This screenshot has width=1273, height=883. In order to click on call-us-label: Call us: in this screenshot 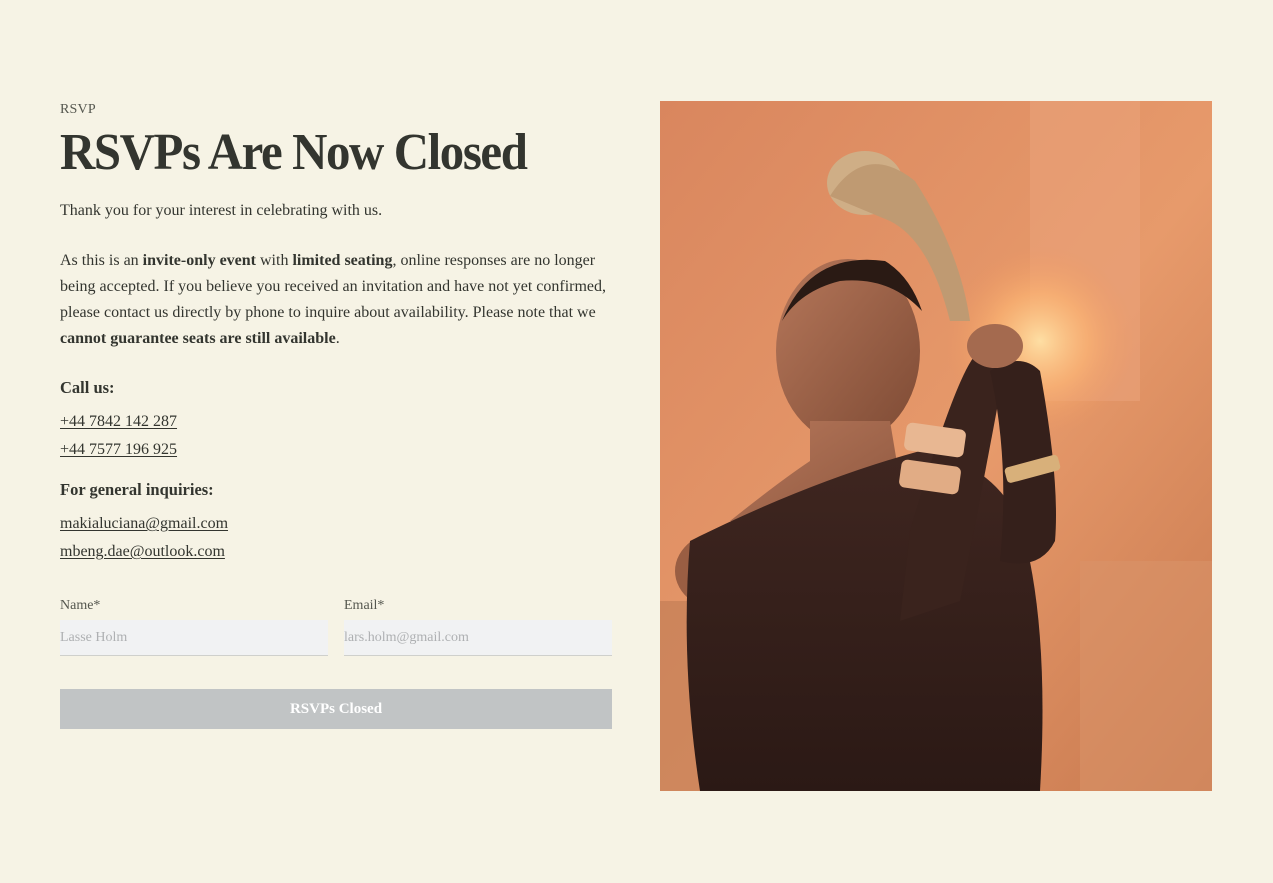, I will do `click(87, 387)`.